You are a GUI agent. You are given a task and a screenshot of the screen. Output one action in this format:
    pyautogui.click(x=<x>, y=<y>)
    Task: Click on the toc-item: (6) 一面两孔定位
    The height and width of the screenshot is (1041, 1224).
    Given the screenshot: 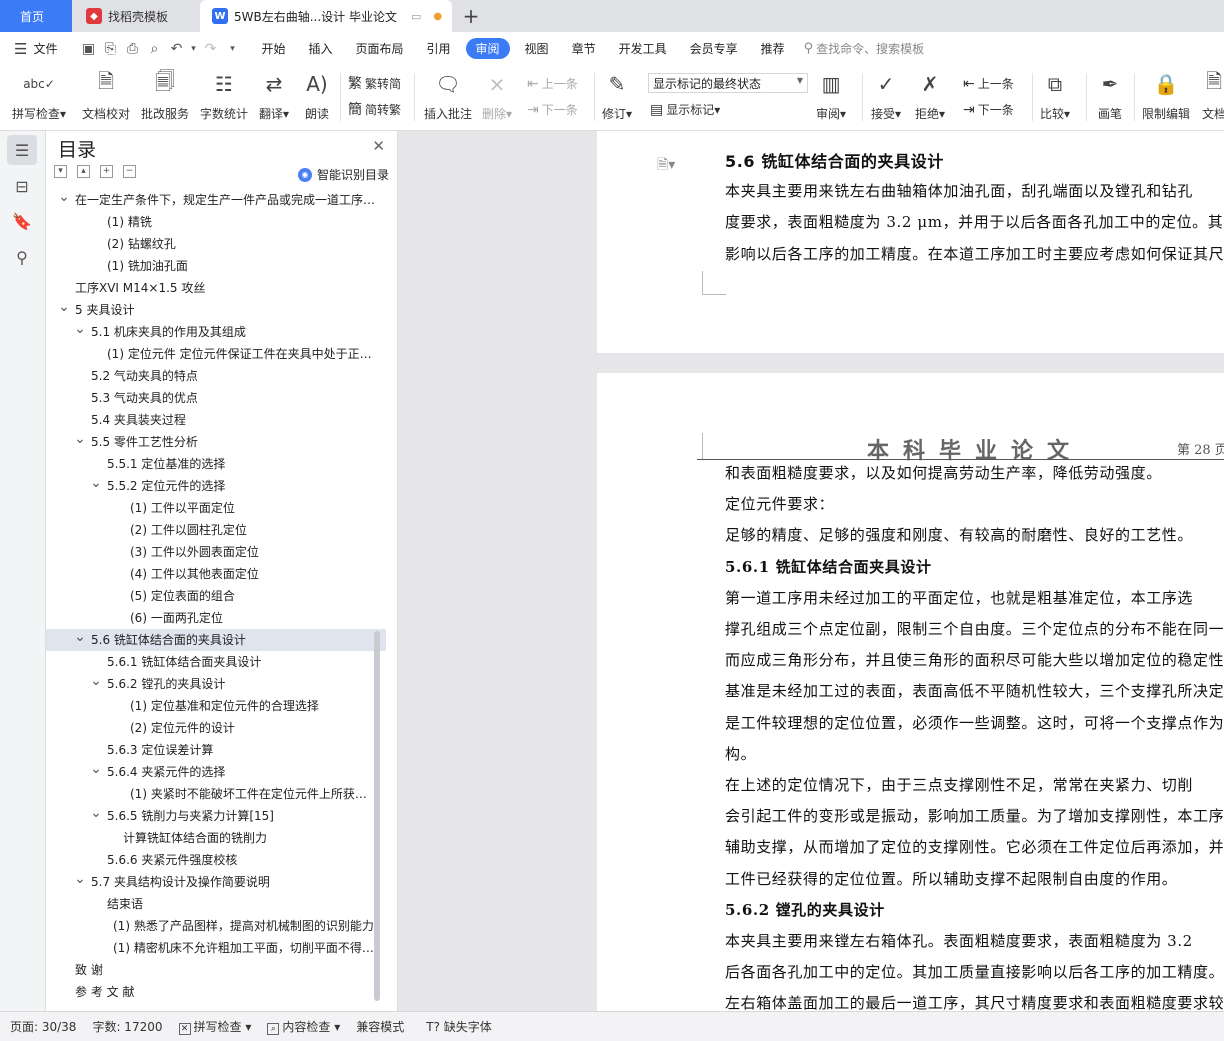 What is the action you would take?
    pyautogui.click(x=216, y=618)
    